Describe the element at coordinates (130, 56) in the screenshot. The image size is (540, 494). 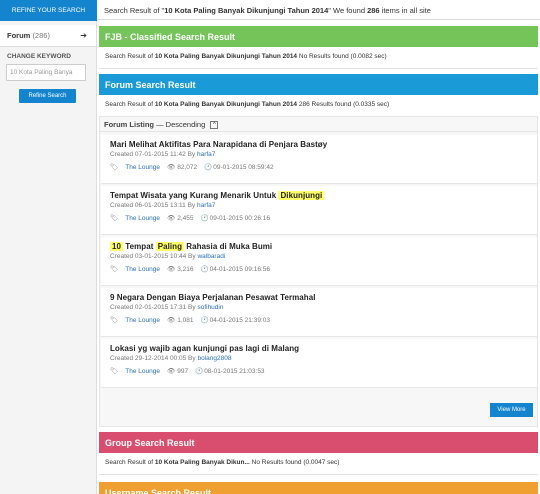
I see `fjb-prefix: Search Result of` at that location.